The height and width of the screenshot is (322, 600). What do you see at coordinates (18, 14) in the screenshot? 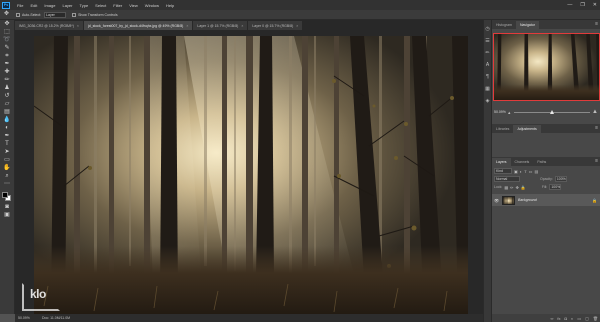
I see `auto-select-checkbox` at bounding box center [18, 14].